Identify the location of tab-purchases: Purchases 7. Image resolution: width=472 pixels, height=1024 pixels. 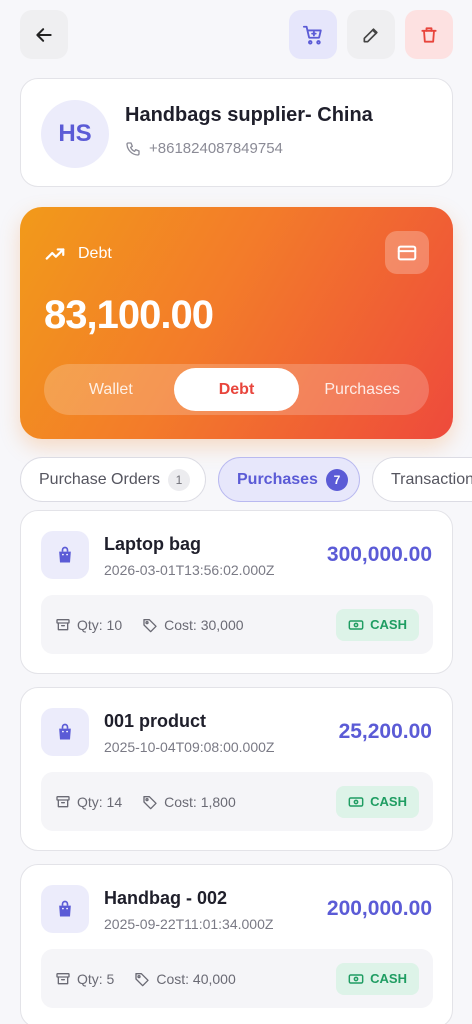
(289, 479).